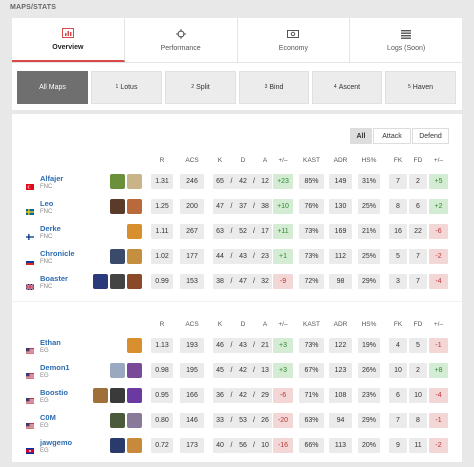 Image resolution: width=474 pixels, height=467 pixels. Describe the element at coordinates (33, 7) in the screenshot. I see `section-label: MAPS/STATS` at that location.